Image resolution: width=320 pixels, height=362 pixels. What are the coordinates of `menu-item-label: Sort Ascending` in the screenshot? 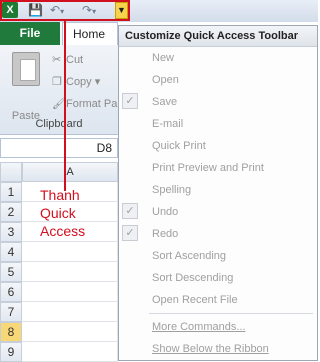 It's located at (189, 256).